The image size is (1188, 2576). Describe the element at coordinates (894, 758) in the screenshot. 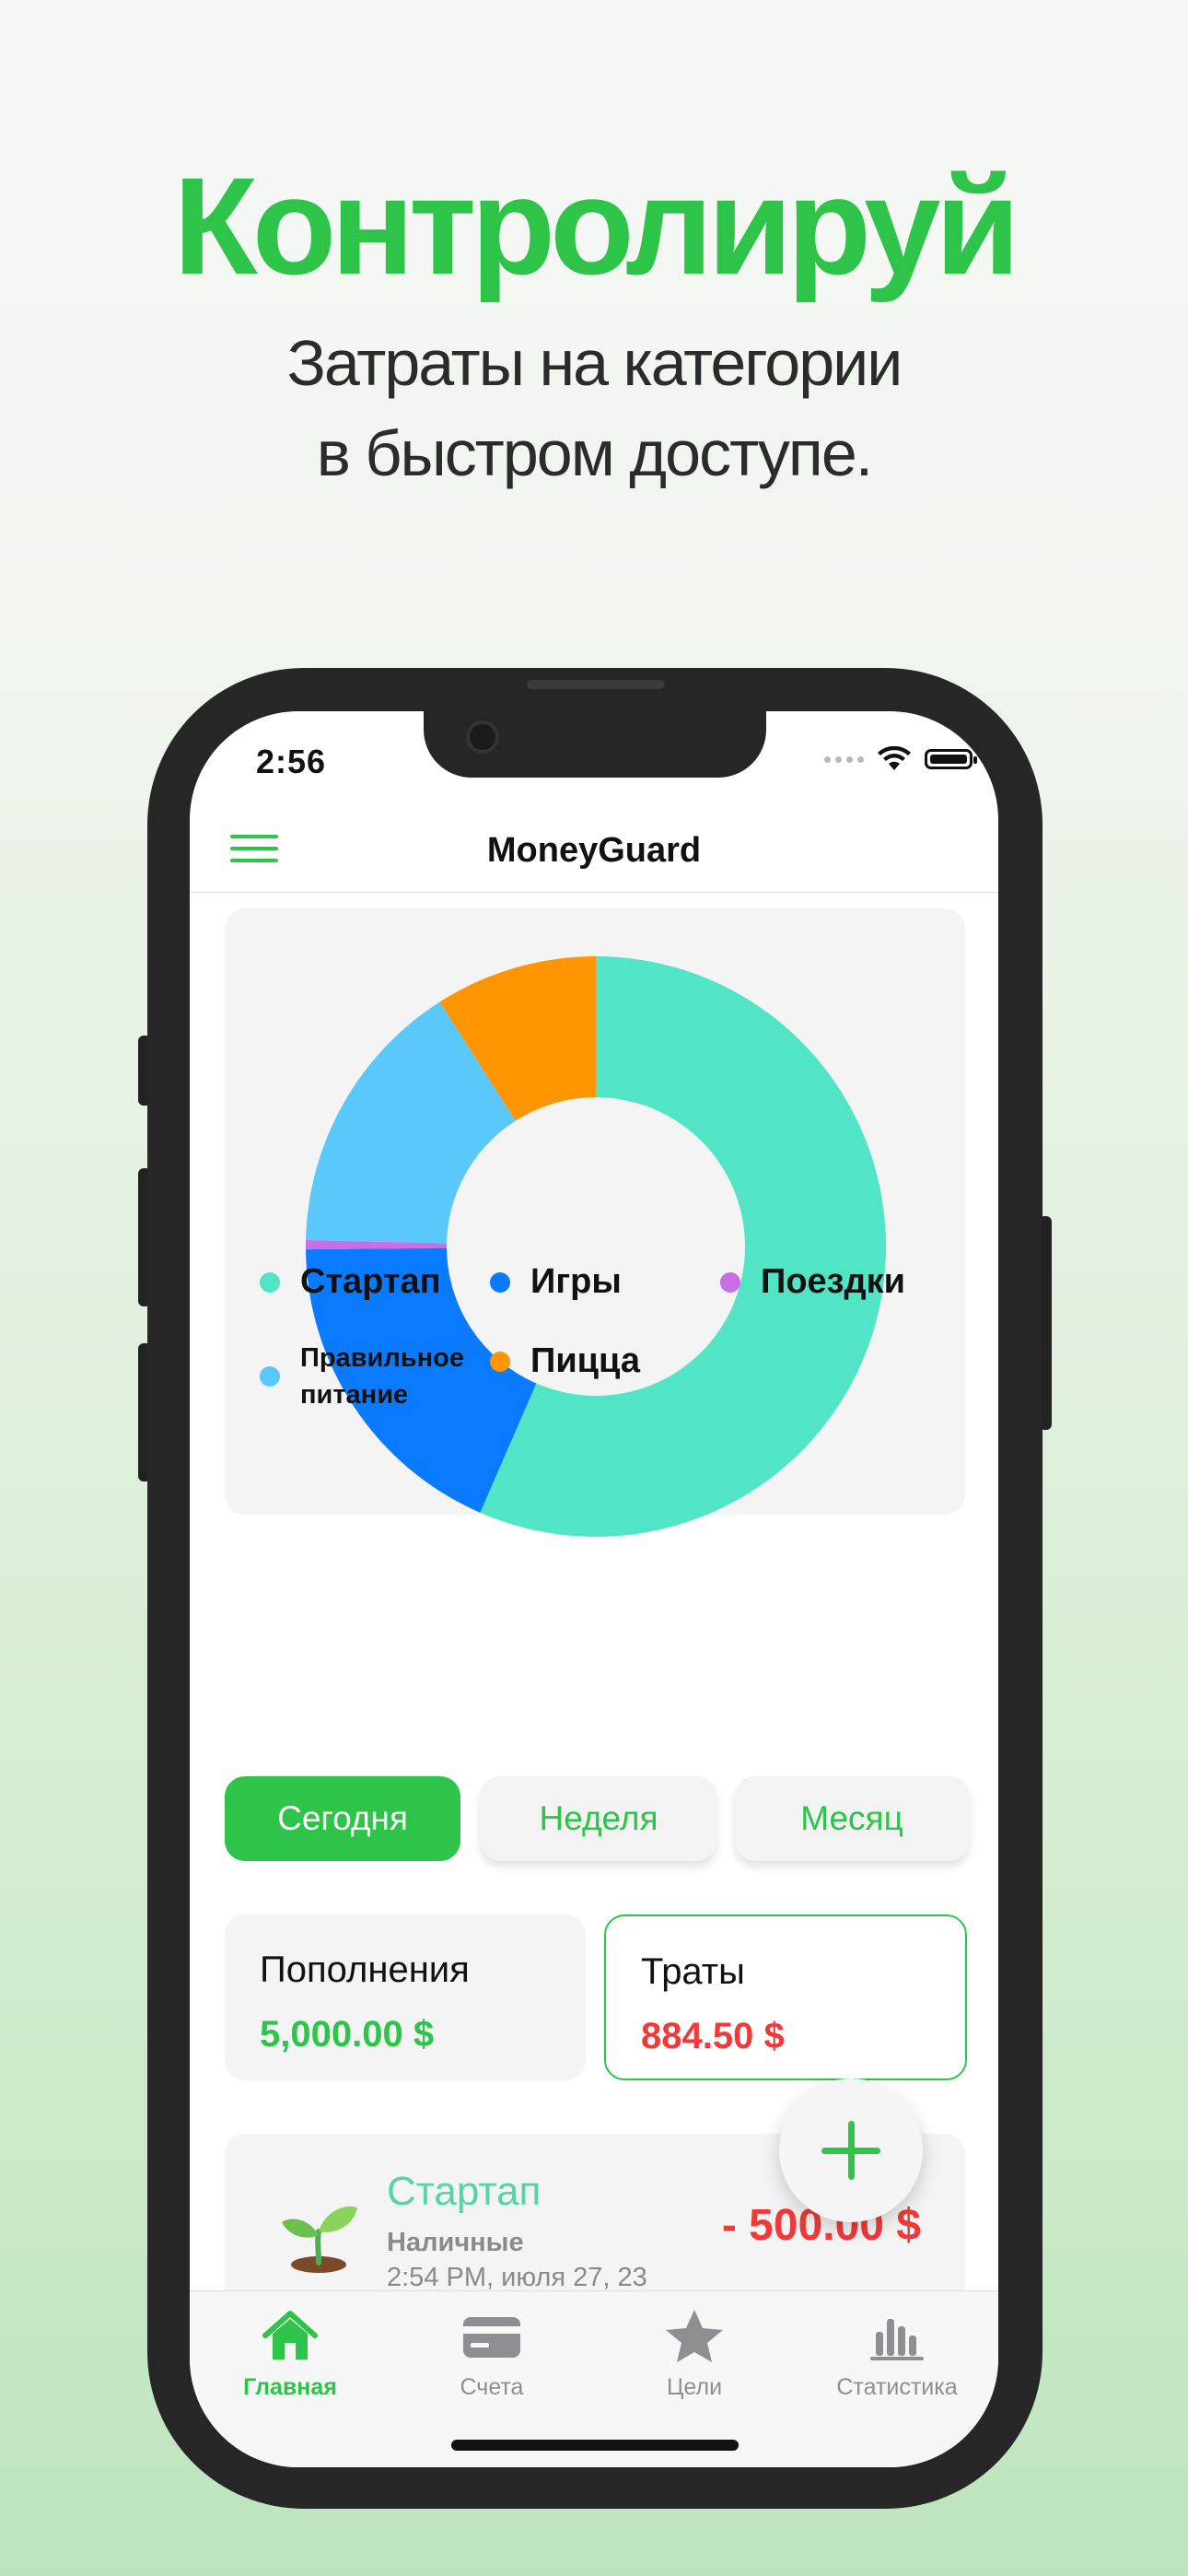

I see `wifi-icon` at that location.